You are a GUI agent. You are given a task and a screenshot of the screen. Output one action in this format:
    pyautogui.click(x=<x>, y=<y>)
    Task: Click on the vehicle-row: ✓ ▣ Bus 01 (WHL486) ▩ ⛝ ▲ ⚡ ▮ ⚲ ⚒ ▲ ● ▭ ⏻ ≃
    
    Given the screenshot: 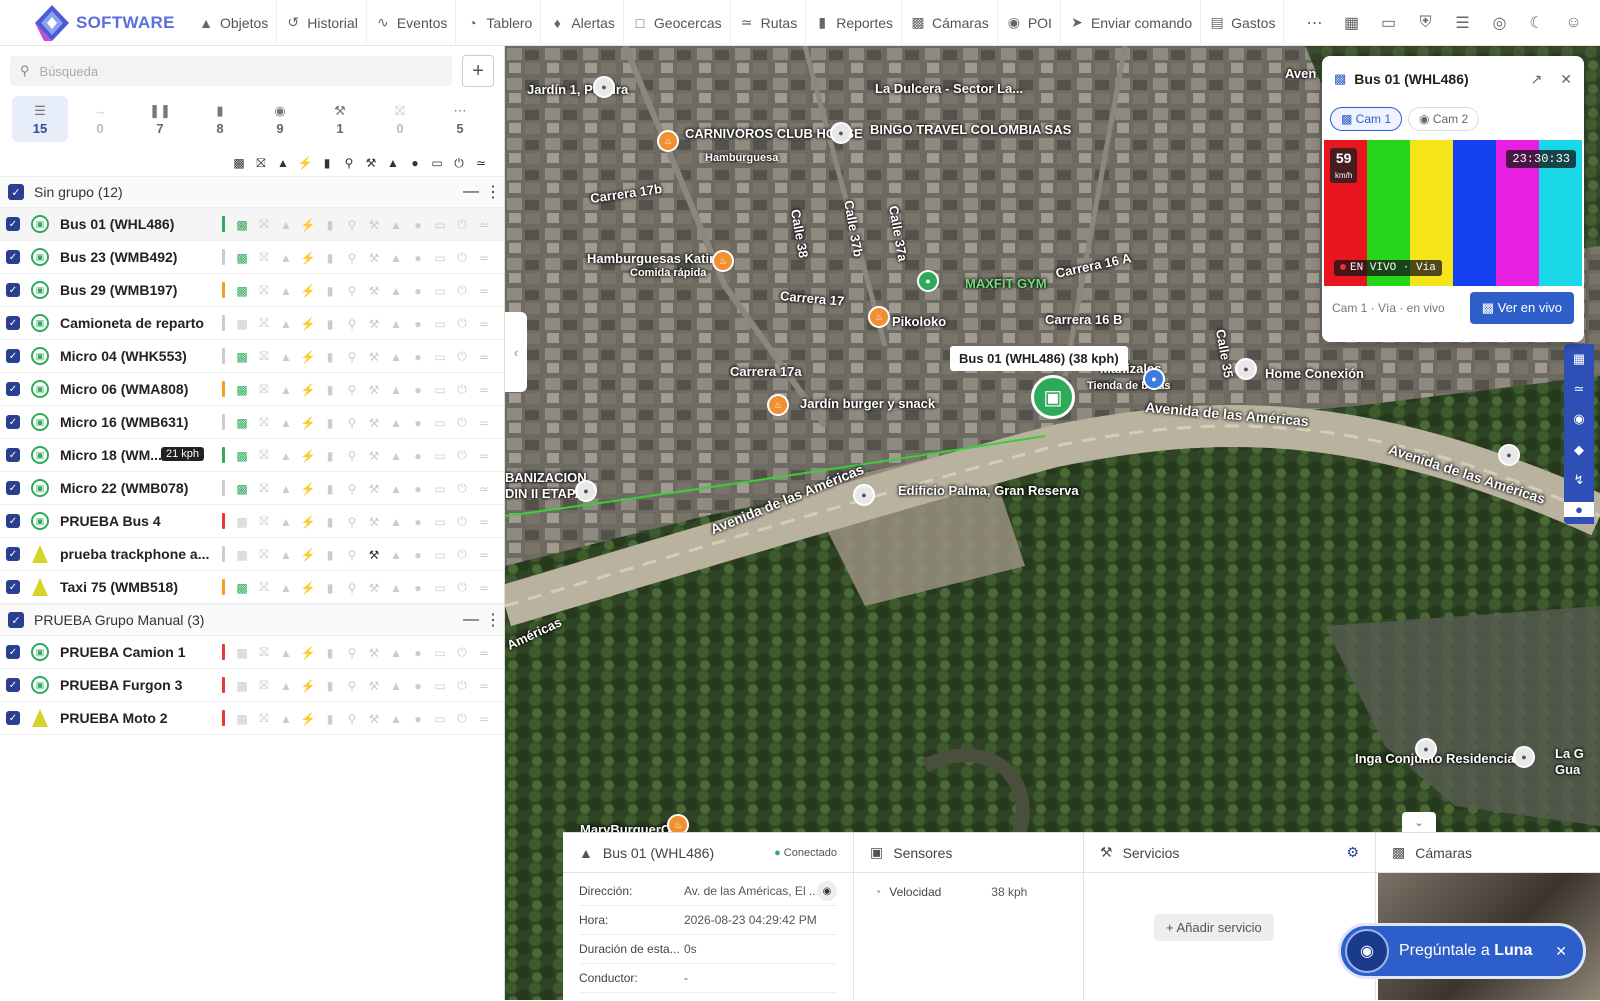 What is the action you would take?
    pyautogui.click(x=252, y=224)
    